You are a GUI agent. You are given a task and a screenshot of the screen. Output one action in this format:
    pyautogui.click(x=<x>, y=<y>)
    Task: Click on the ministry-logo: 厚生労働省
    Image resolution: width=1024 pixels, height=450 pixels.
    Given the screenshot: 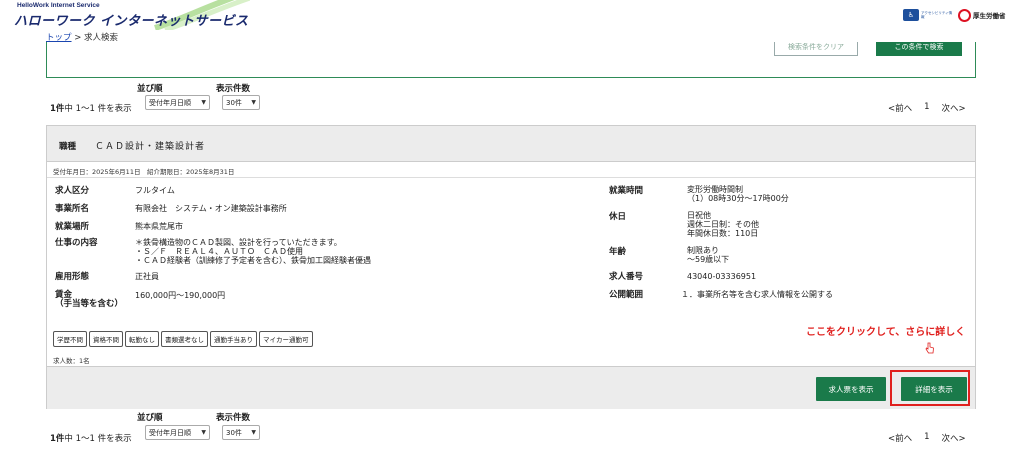 What is the action you would take?
    pyautogui.click(x=986, y=15)
    